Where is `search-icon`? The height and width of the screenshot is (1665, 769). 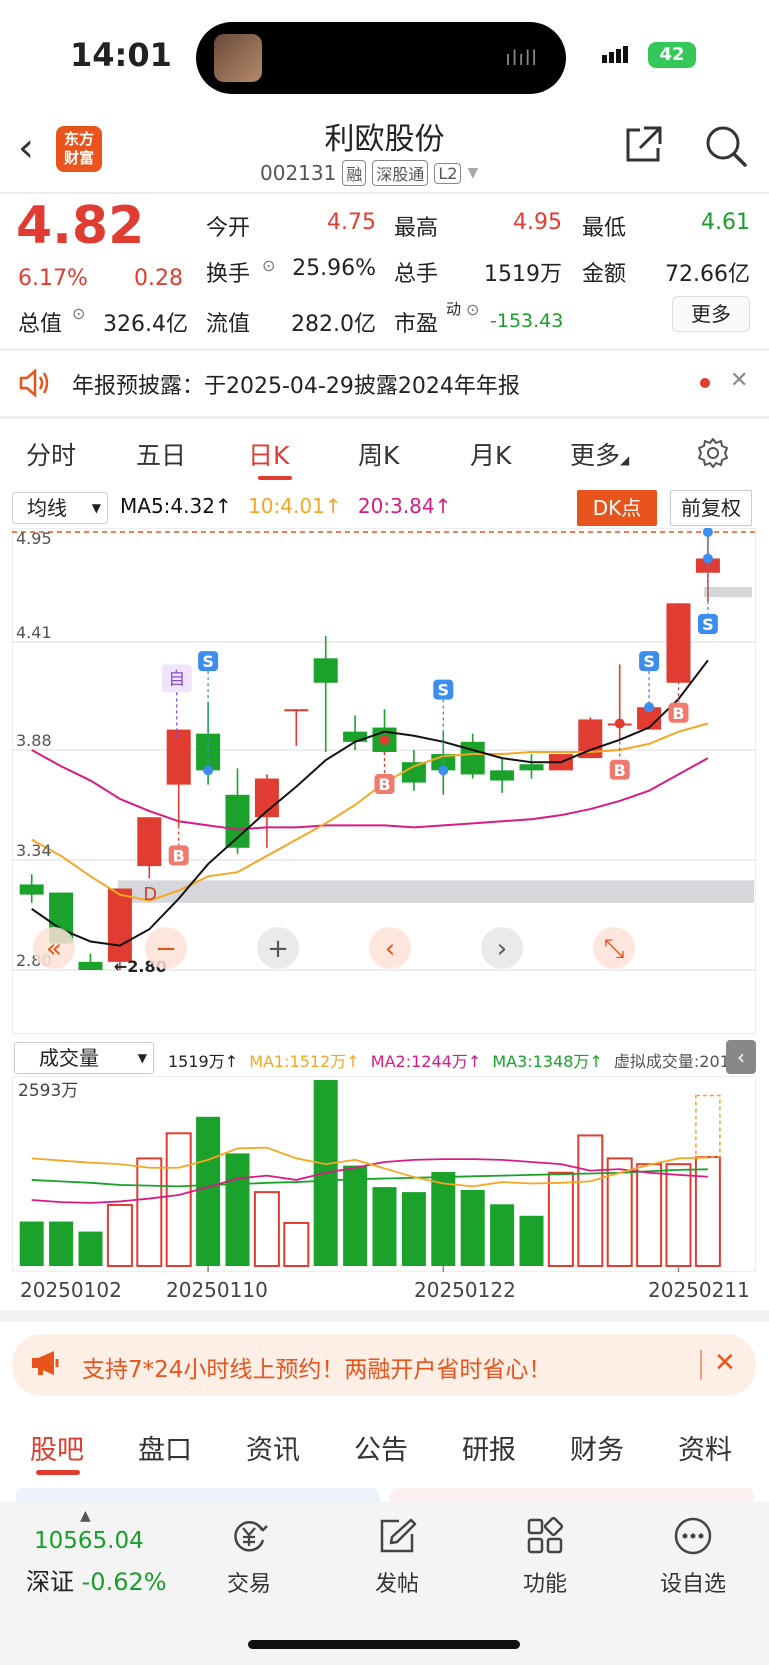 search-icon is located at coordinates (726, 146).